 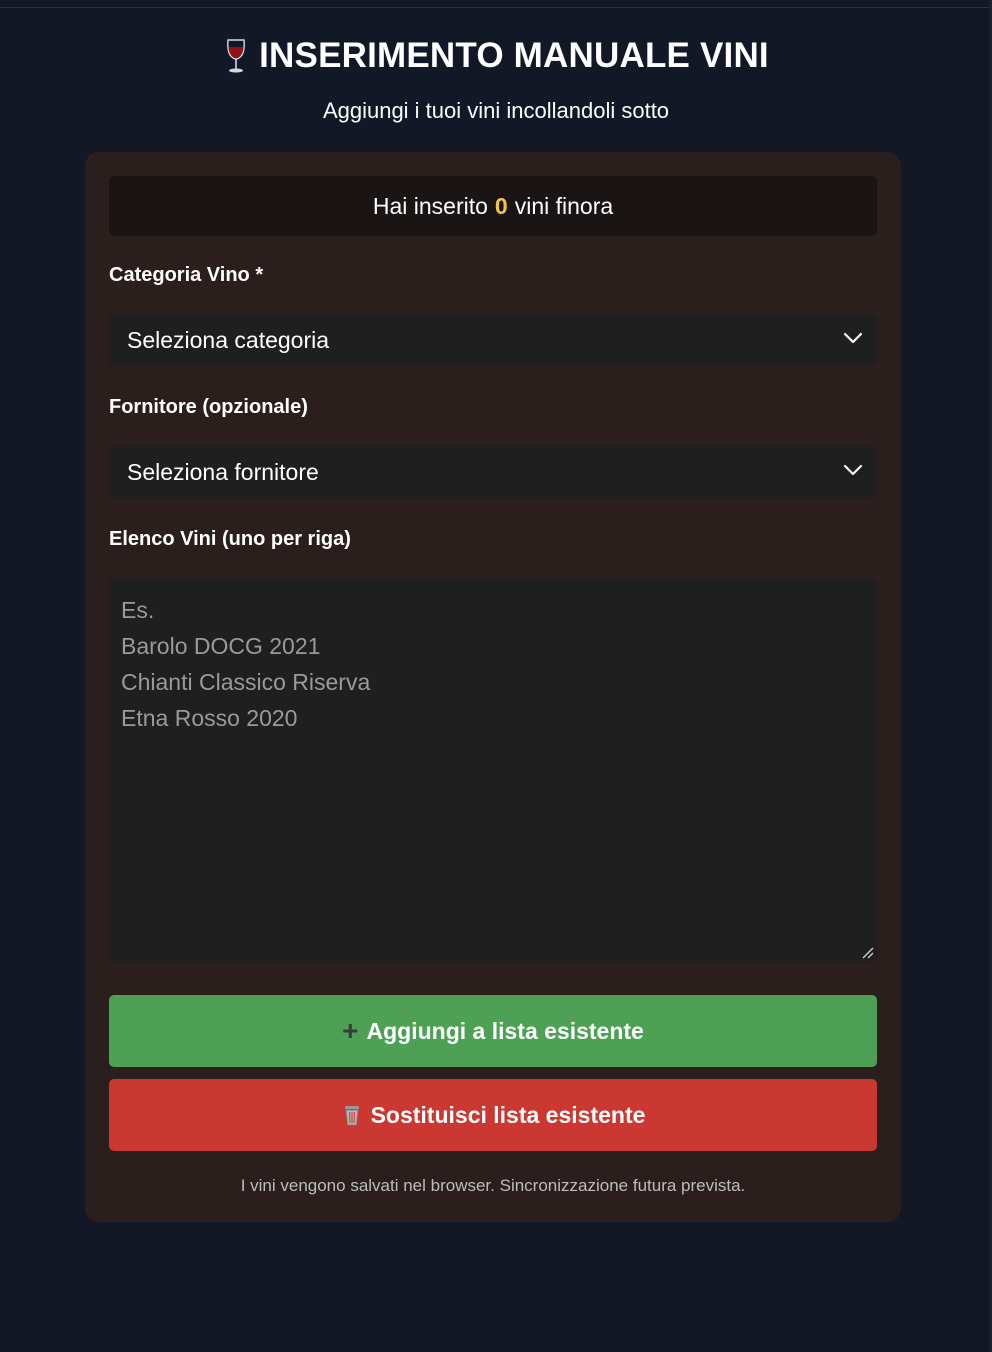 I want to click on placeholder-line: Barolo DOCG 2021, so click(x=221, y=646).